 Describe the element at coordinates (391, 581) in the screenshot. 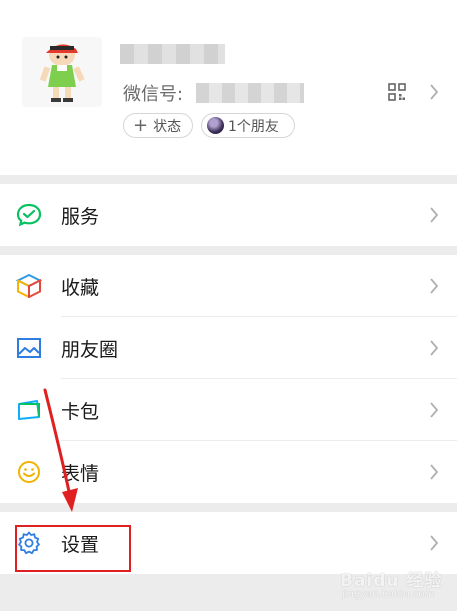

I see `baidu-watermark: Baidu 经验` at that location.